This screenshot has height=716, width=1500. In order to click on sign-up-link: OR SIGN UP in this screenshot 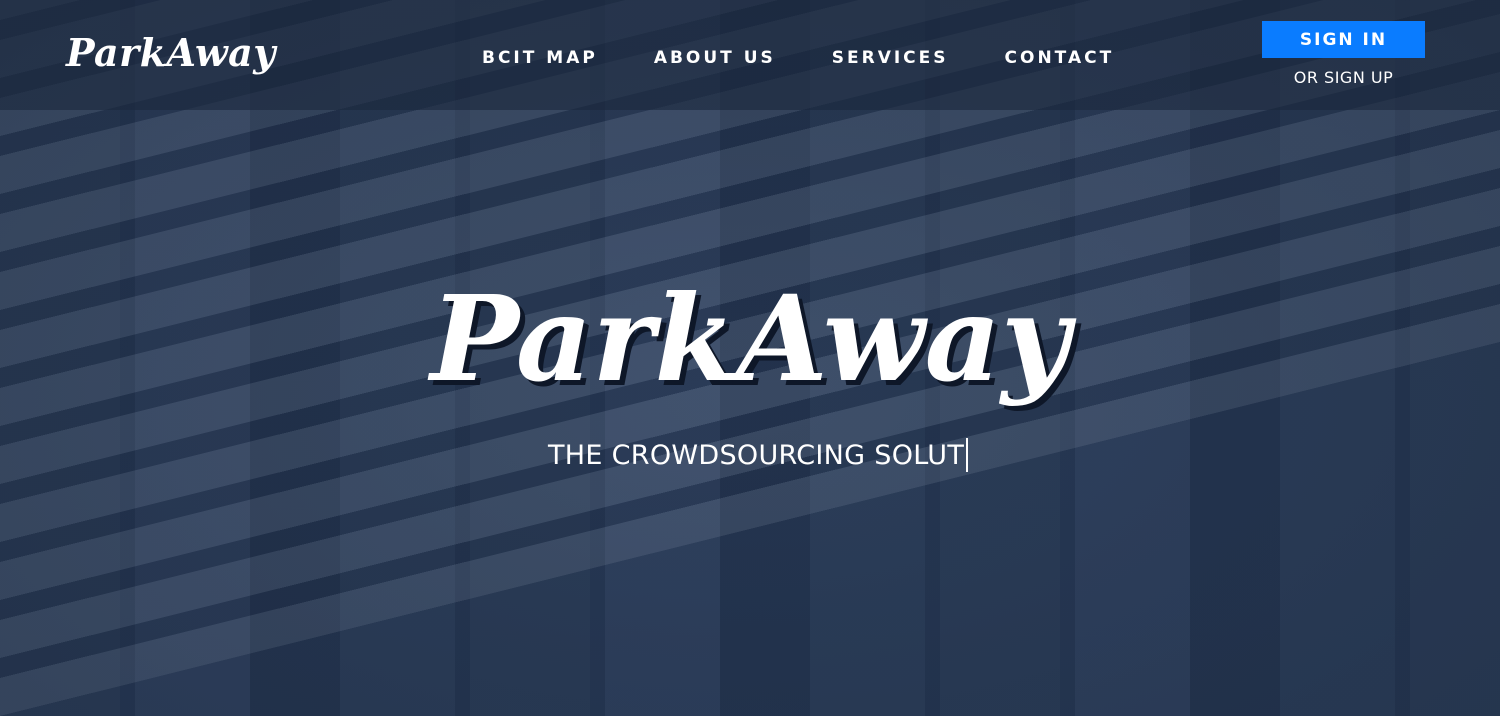, I will do `click(1343, 77)`.